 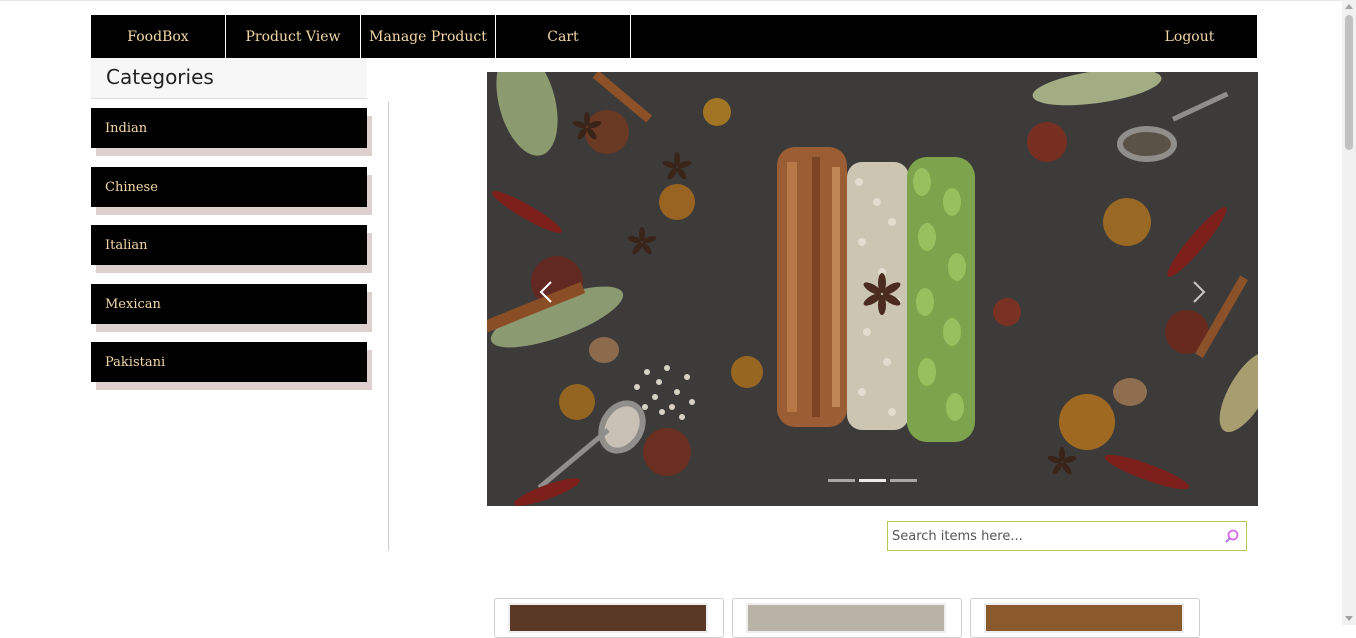 I want to click on scrollbar-thumb, so click(x=1349, y=82).